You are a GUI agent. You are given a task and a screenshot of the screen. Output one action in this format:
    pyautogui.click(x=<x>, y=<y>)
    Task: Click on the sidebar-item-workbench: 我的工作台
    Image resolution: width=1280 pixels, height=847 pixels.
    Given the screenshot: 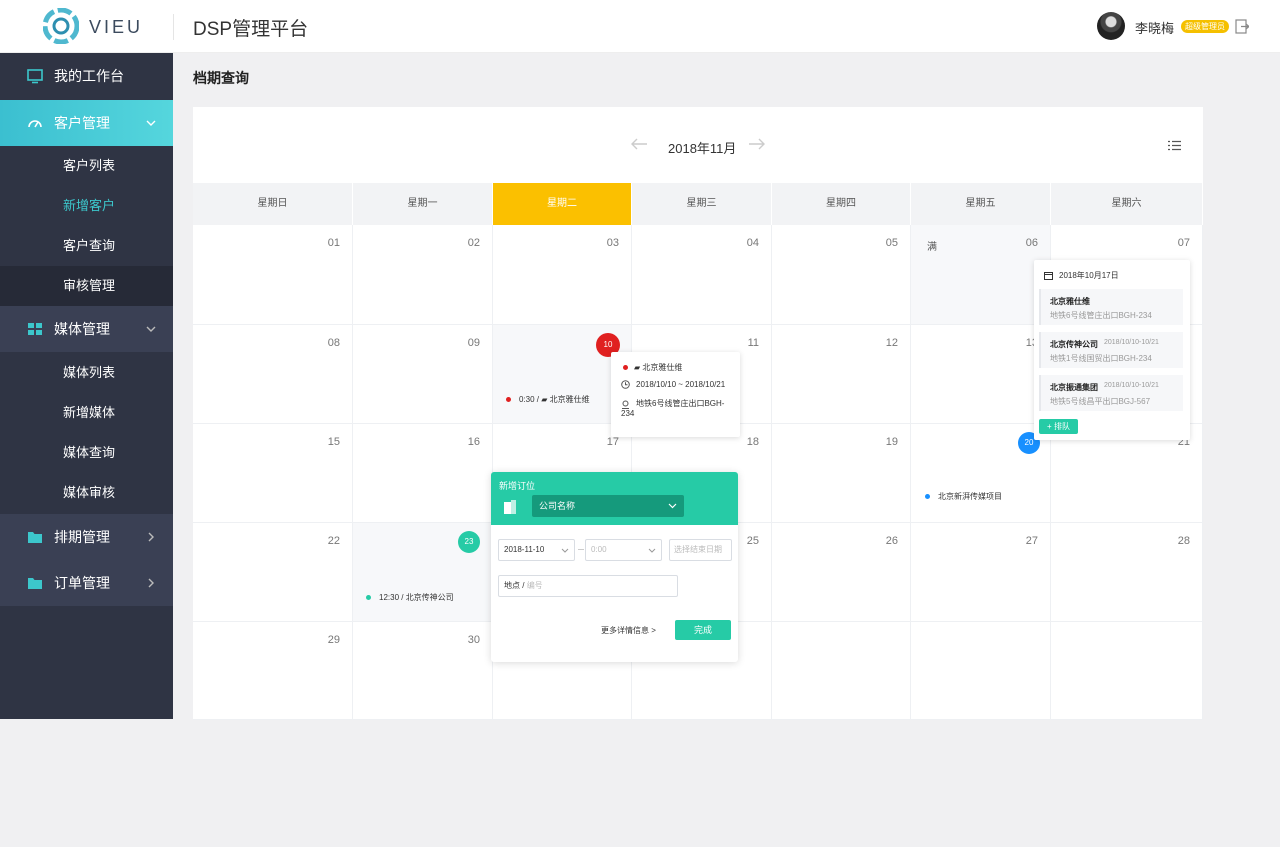 What is the action you would take?
    pyautogui.click(x=86, y=76)
    